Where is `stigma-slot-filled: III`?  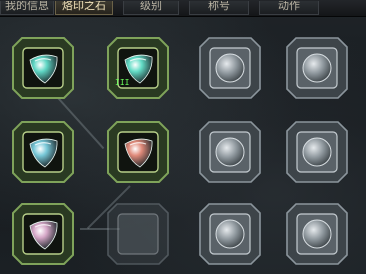
stigma-slot-filled: III is located at coordinates (138, 68).